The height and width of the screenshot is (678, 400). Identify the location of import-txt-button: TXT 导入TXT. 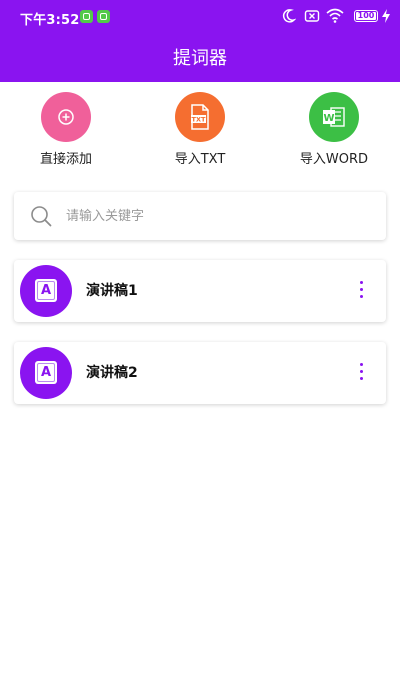
(200, 129).